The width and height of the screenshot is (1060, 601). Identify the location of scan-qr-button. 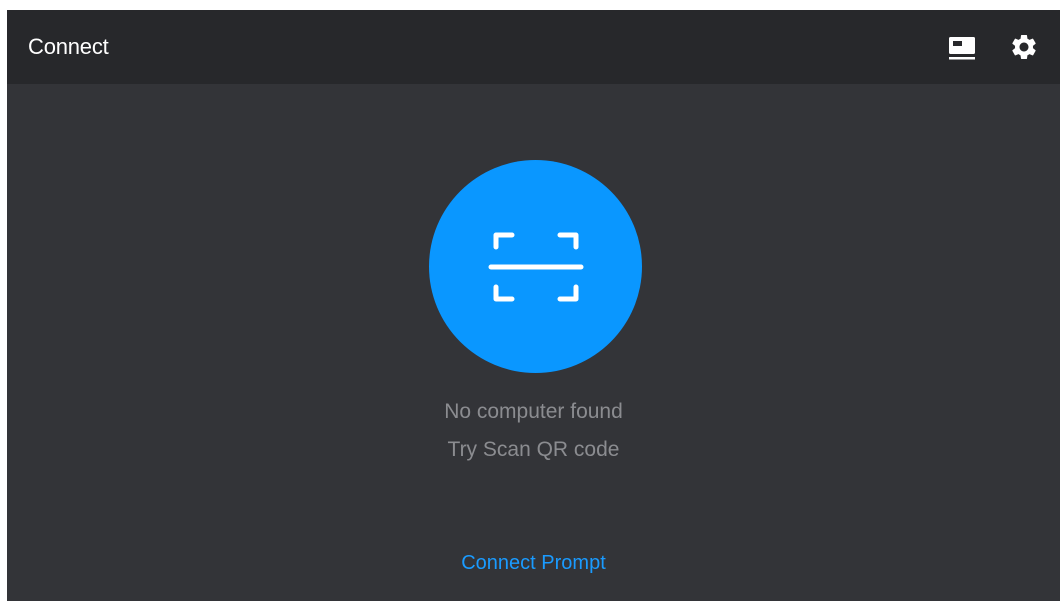
(535, 266).